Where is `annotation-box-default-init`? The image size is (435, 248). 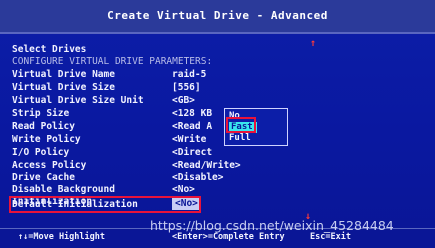 annotation-box-default-init is located at coordinates (105, 204).